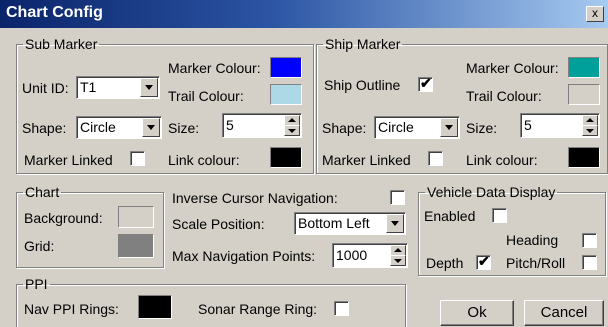 The width and height of the screenshot is (608, 327). I want to click on unit-id-dropdown-button, so click(149, 87).